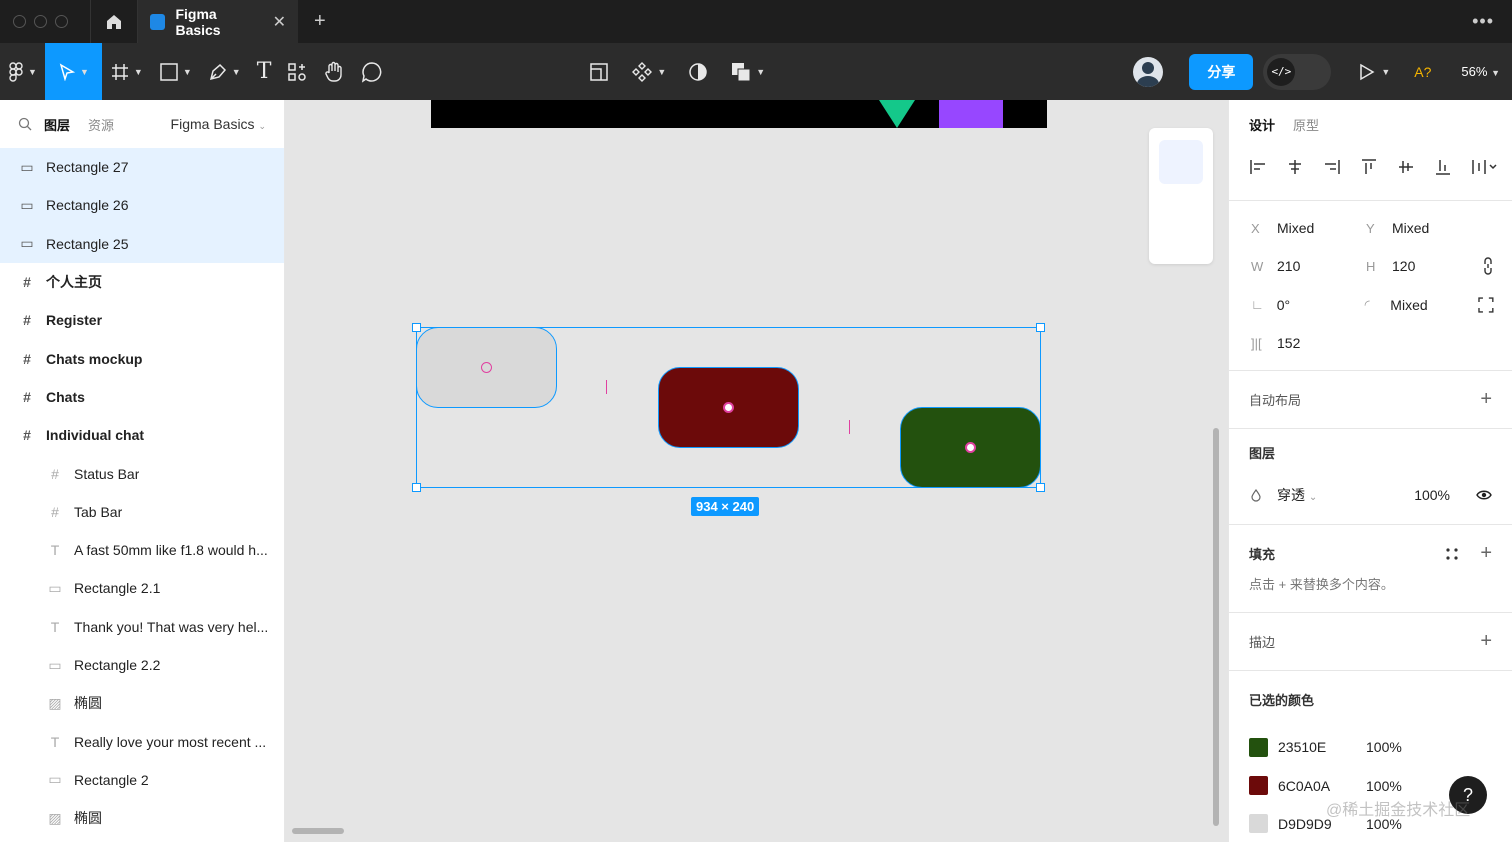  What do you see at coordinates (142, 320) in the screenshot?
I see `layer-item: # Register` at bounding box center [142, 320].